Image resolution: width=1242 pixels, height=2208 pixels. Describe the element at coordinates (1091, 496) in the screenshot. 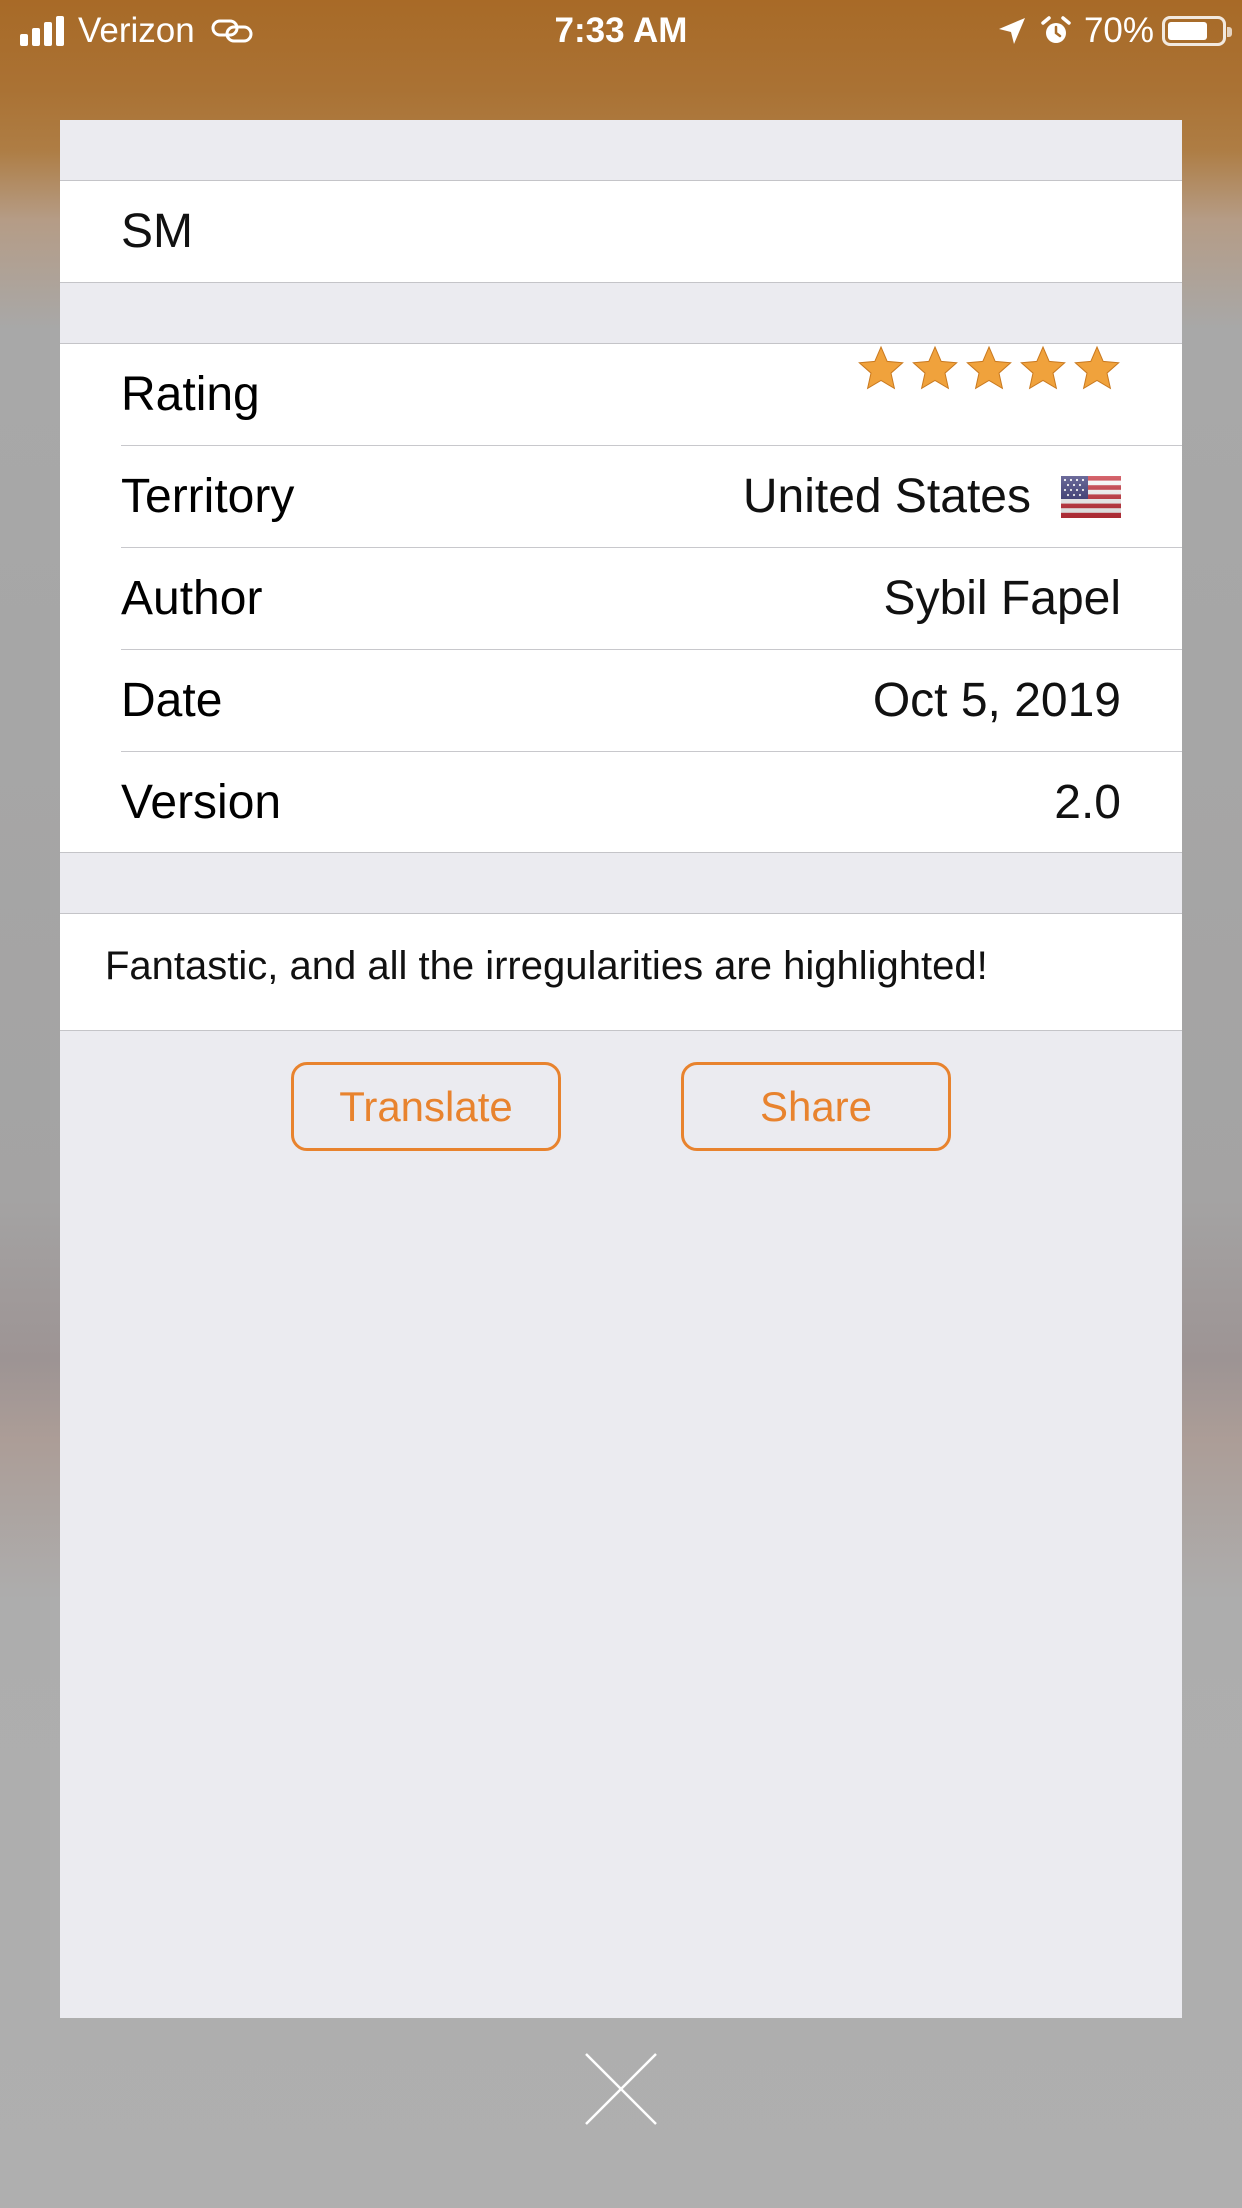

I see `us-flag-icon` at that location.